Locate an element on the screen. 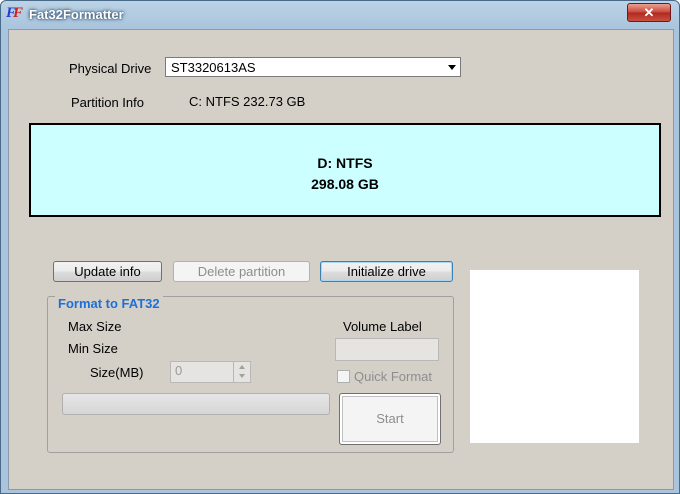 This screenshot has height=494, width=680. volume-label-title: Volume Label is located at coordinates (382, 326).